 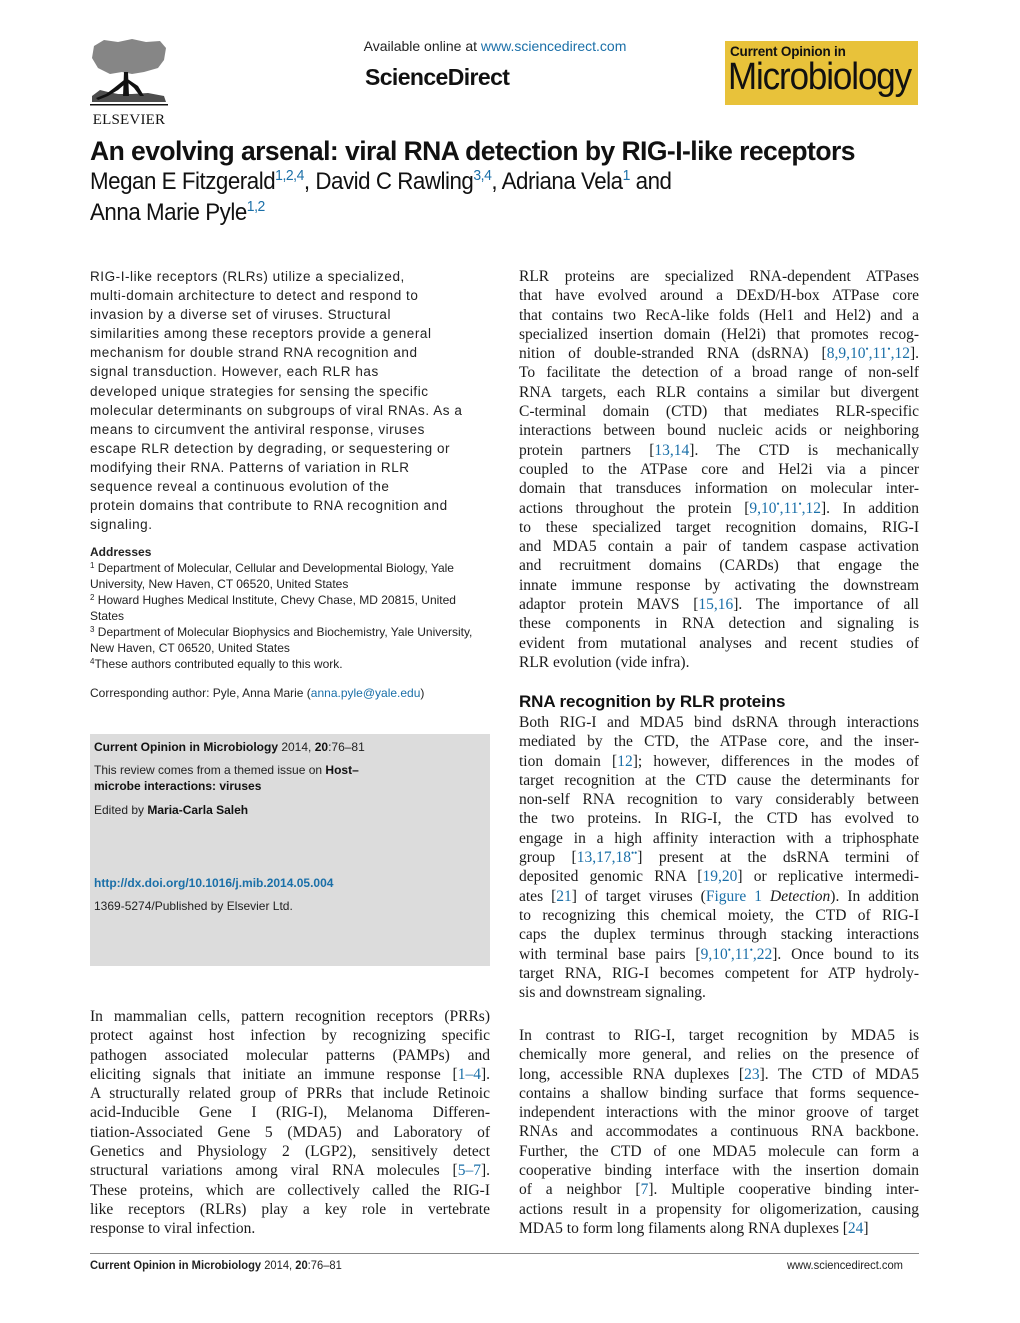 What do you see at coordinates (564, 896) in the screenshot?
I see `reference-link: 21` at bounding box center [564, 896].